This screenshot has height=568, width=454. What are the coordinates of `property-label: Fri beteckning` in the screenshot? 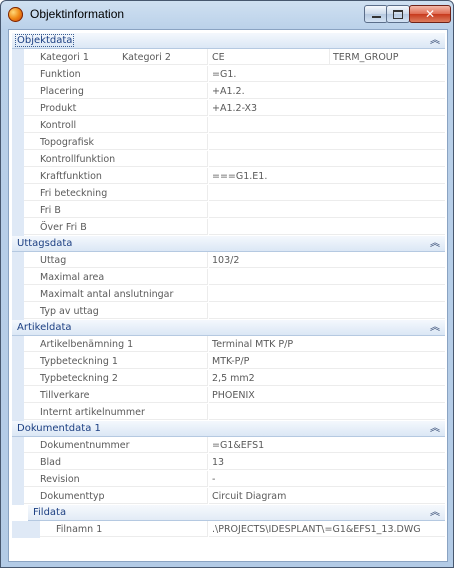 It's located at (116, 193).